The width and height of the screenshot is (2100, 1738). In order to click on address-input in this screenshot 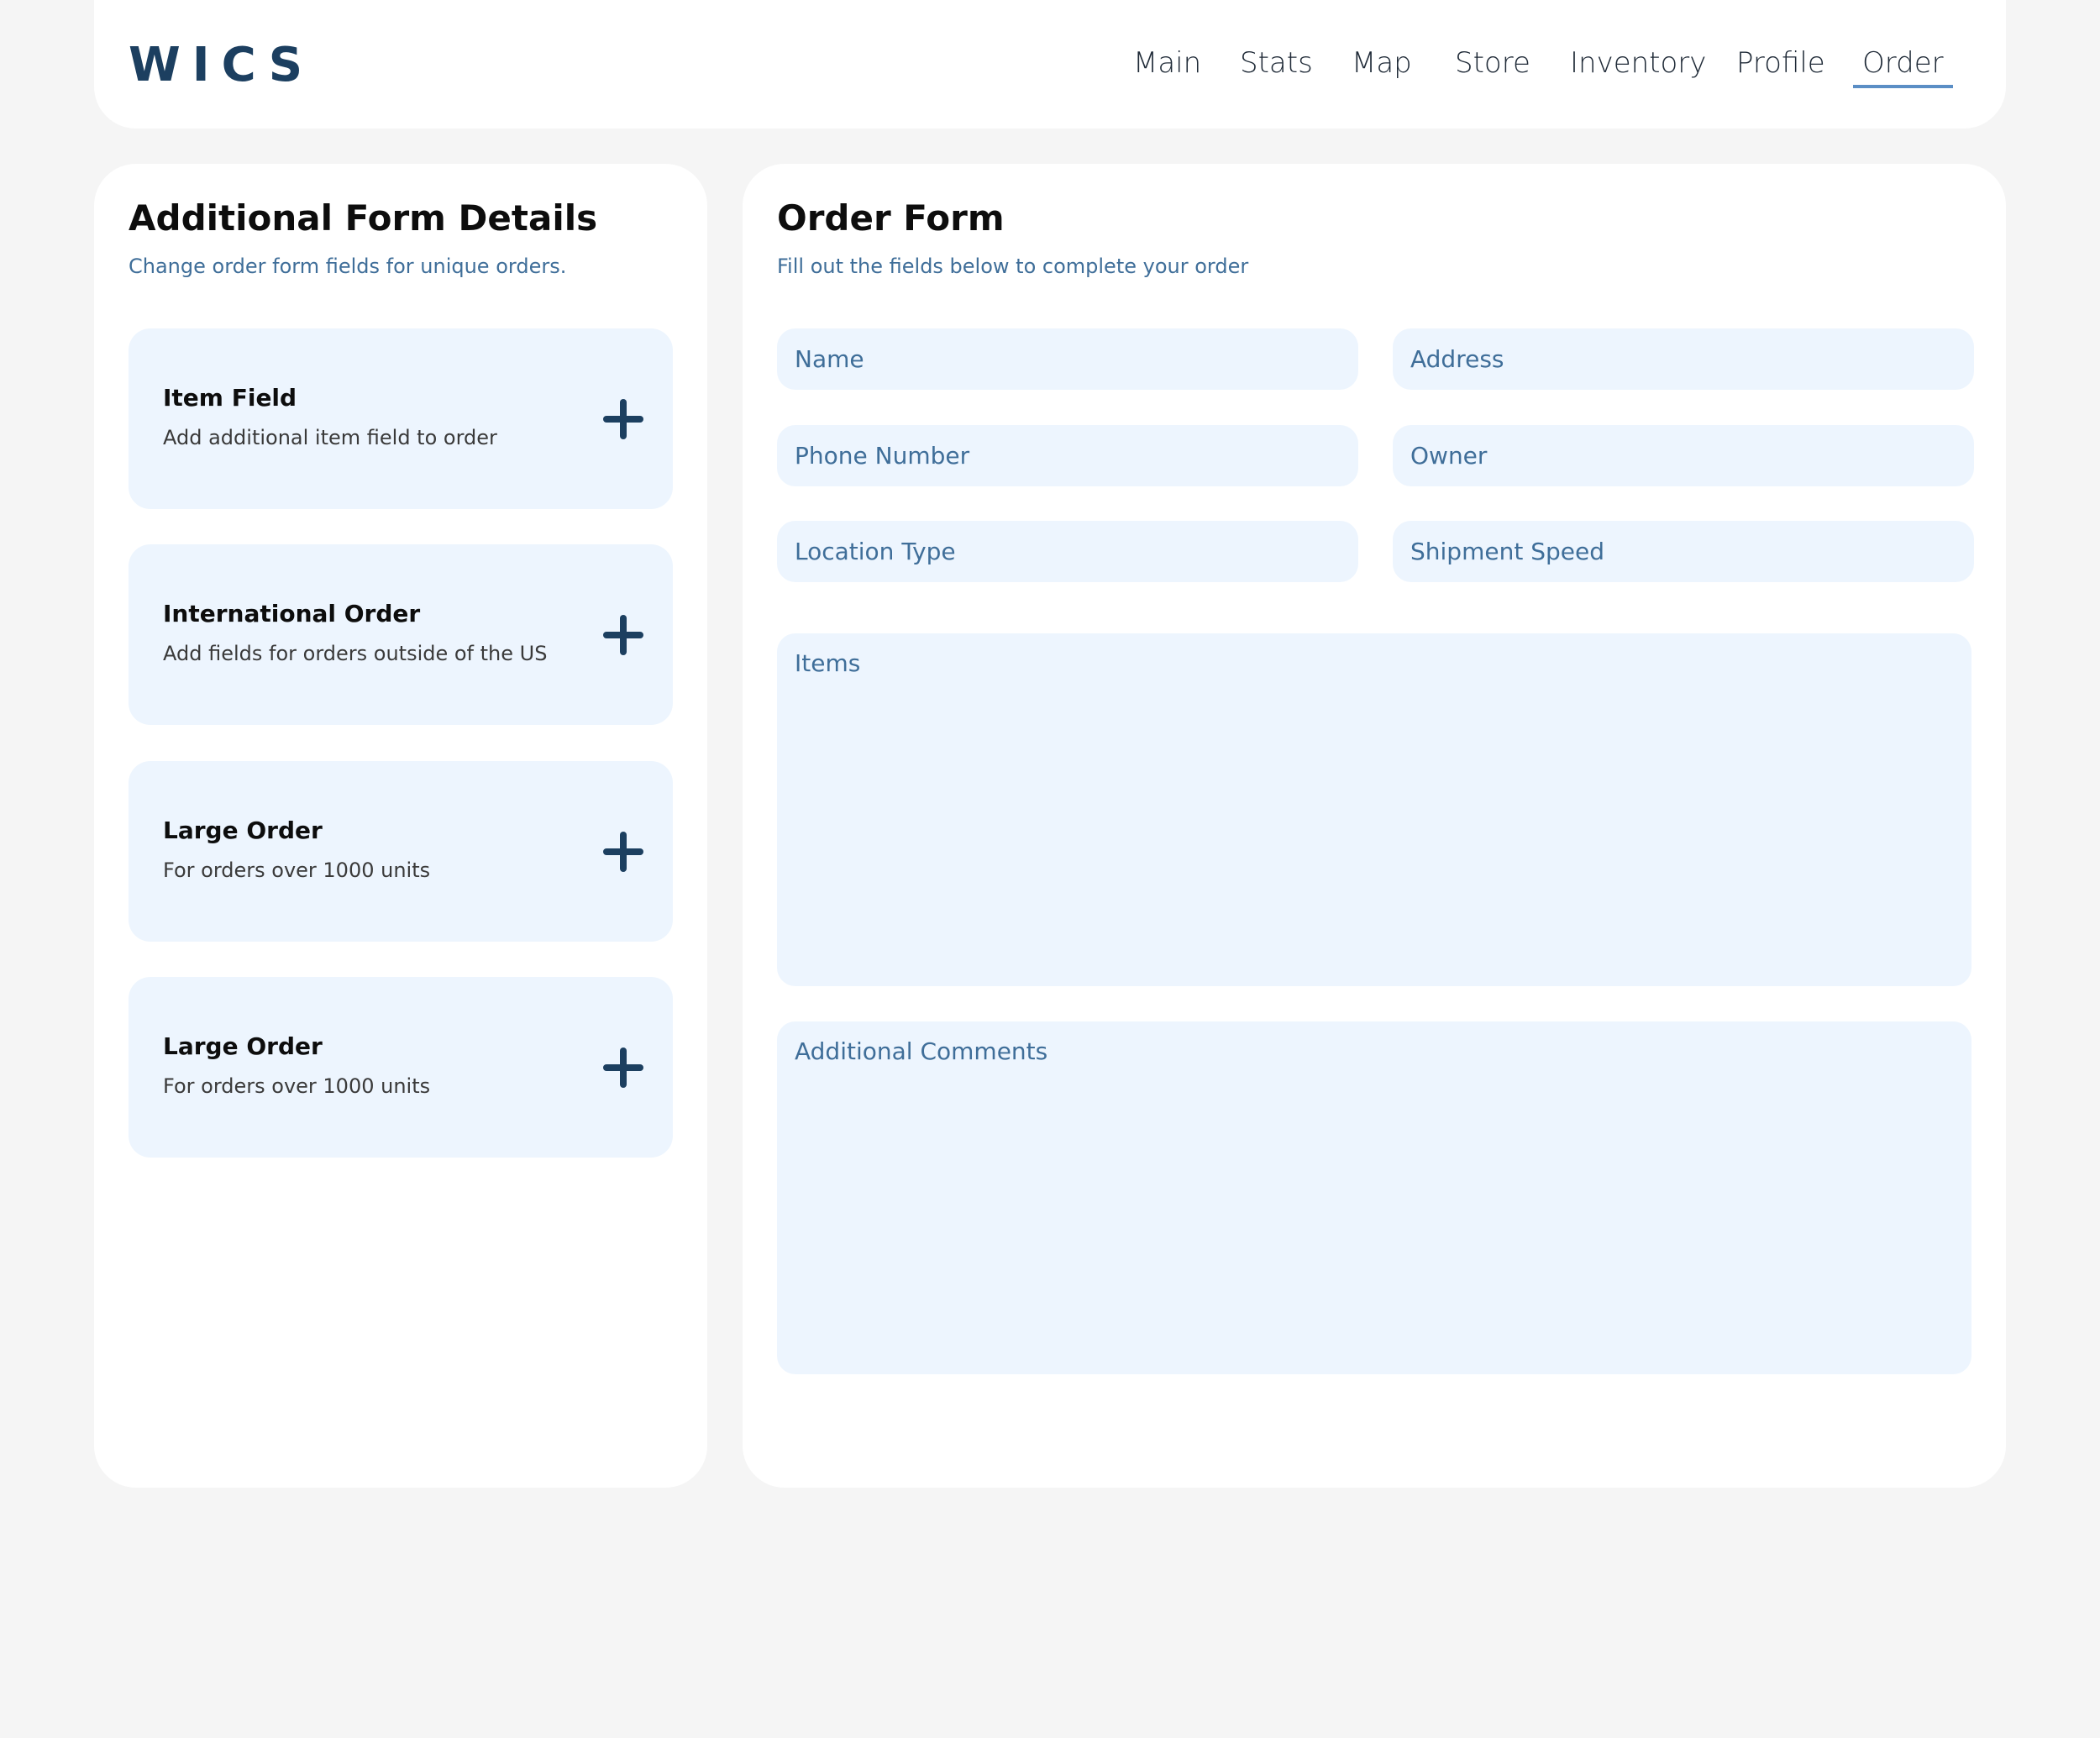, I will do `click(1683, 359)`.